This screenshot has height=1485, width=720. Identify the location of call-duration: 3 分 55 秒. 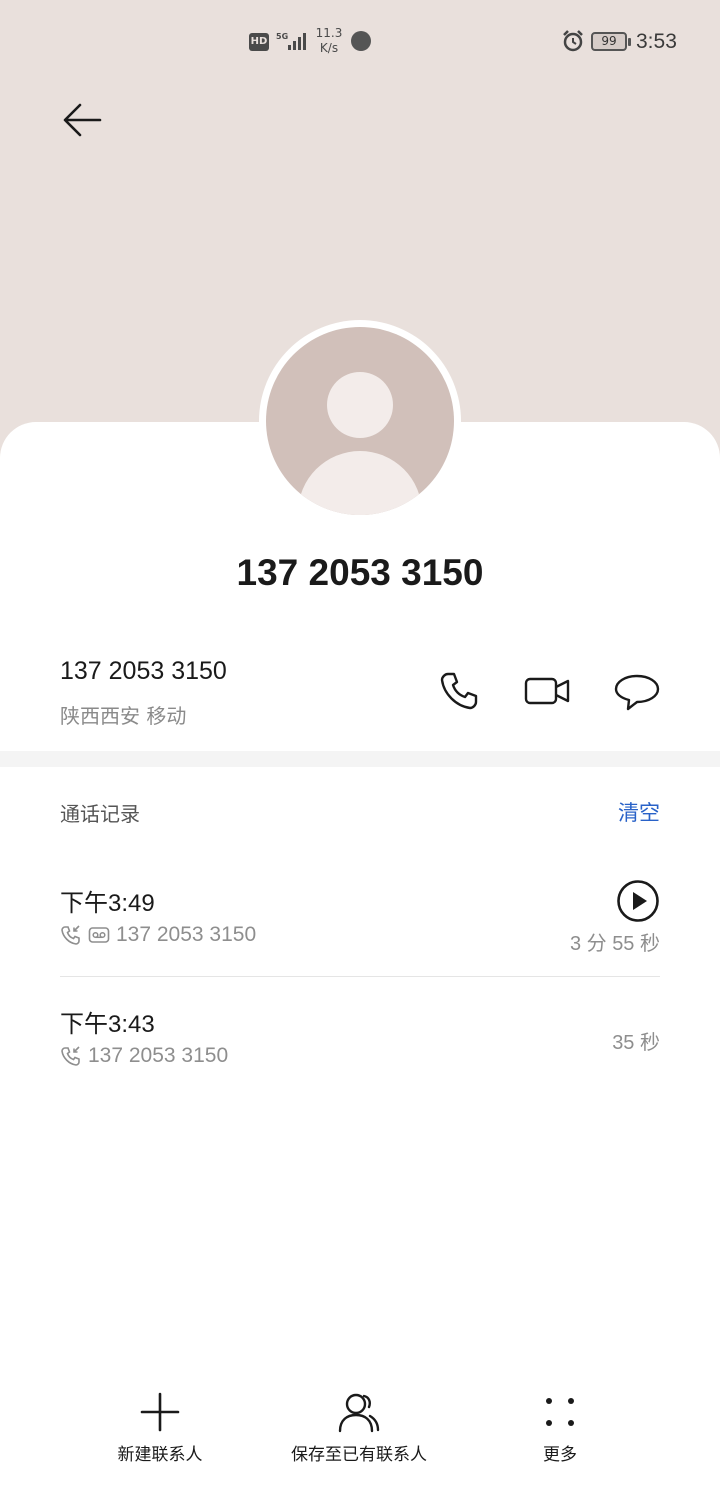
(614, 944).